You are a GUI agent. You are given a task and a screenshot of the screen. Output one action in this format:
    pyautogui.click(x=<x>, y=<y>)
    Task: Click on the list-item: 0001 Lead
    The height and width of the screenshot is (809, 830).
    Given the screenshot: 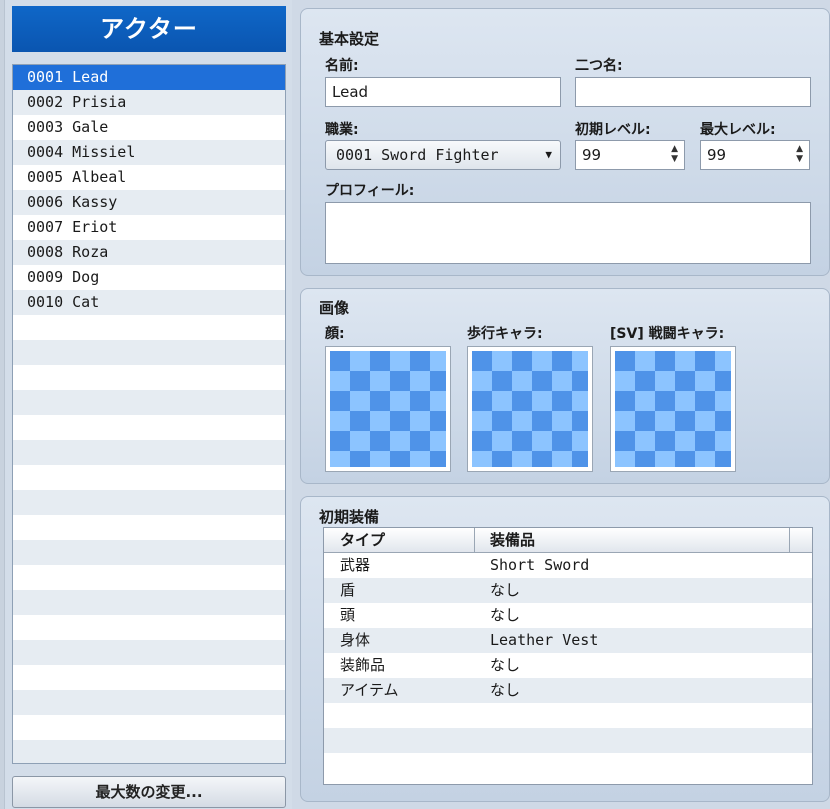 What is the action you would take?
    pyautogui.click(x=149, y=77)
    